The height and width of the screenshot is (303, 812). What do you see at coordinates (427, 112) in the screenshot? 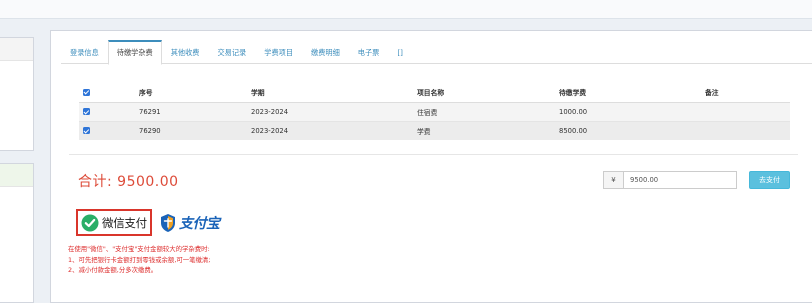
I see `row-item: 住宿费` at bounding box center [427, 112].